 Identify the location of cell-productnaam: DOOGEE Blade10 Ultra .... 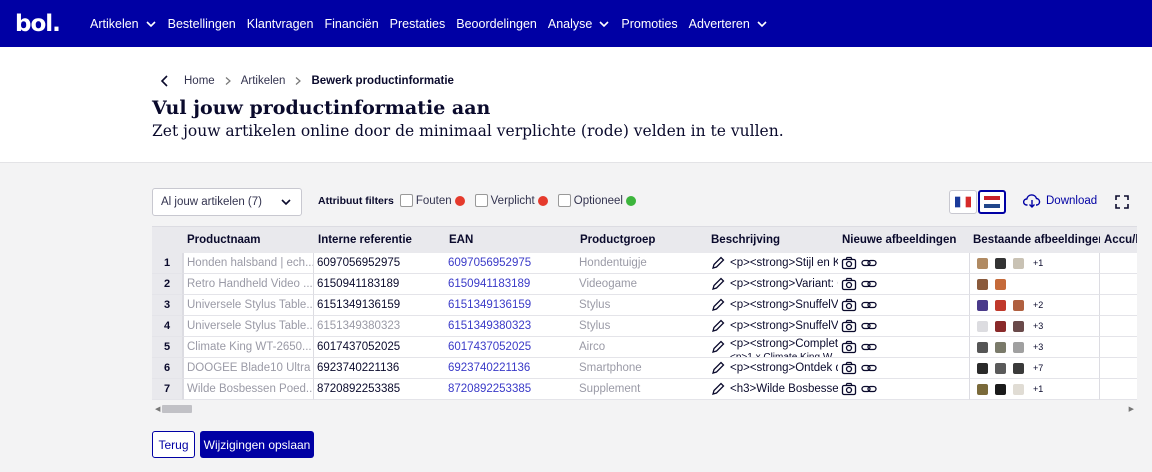
(248, 368).